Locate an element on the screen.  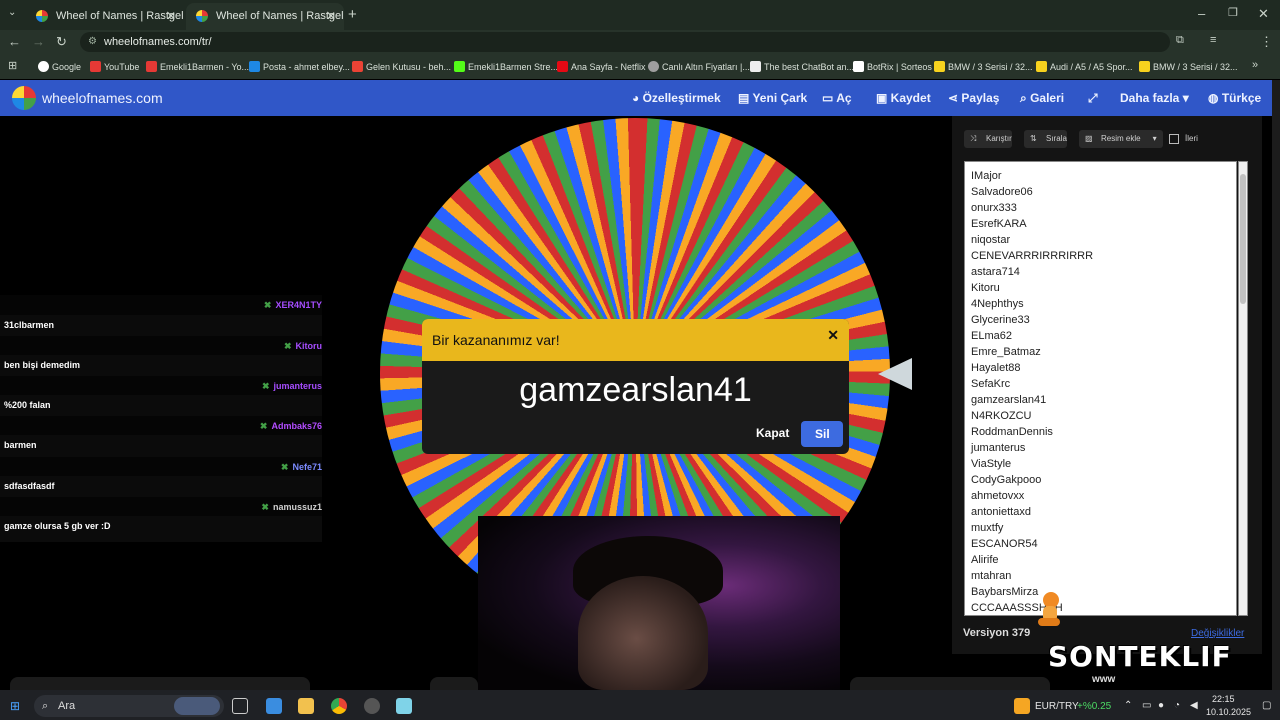
microphone-icon: ● is located at coordinates (1161, 705).